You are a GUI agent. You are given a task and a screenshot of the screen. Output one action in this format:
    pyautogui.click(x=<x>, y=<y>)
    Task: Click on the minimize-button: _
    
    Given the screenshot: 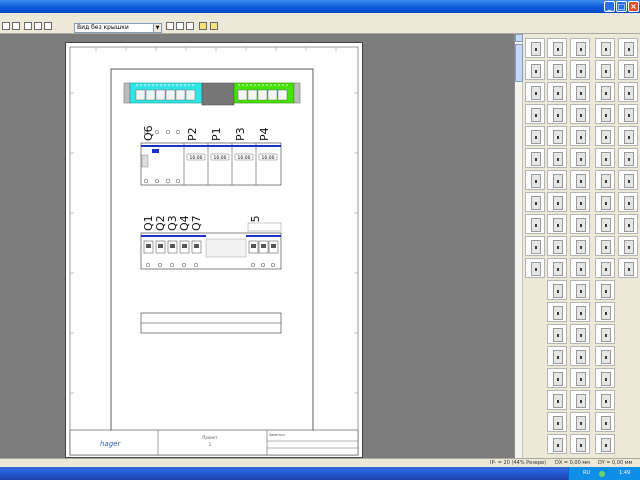 What is the action you would take?
    pyautogui.click(x=609, y=6)
    